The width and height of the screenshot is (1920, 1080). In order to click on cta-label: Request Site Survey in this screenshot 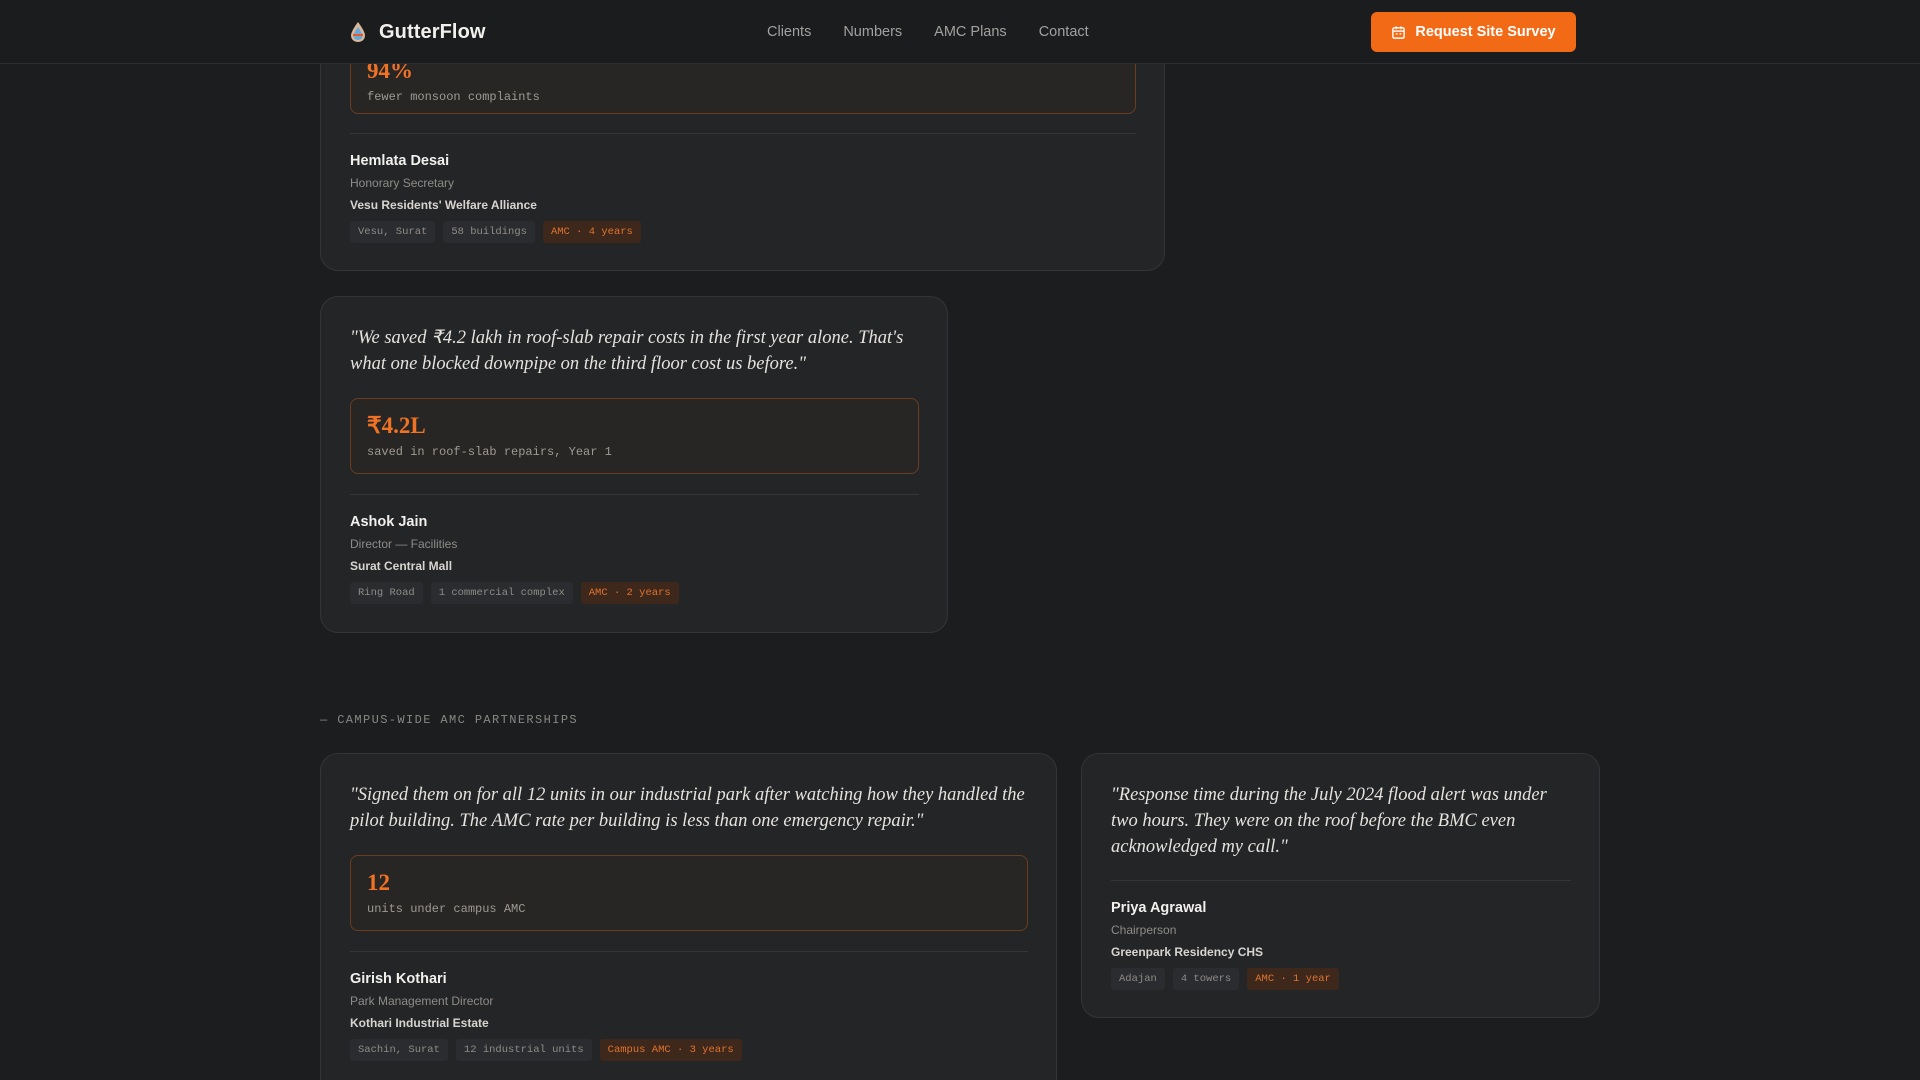, I will do `click(1485, 32)`.